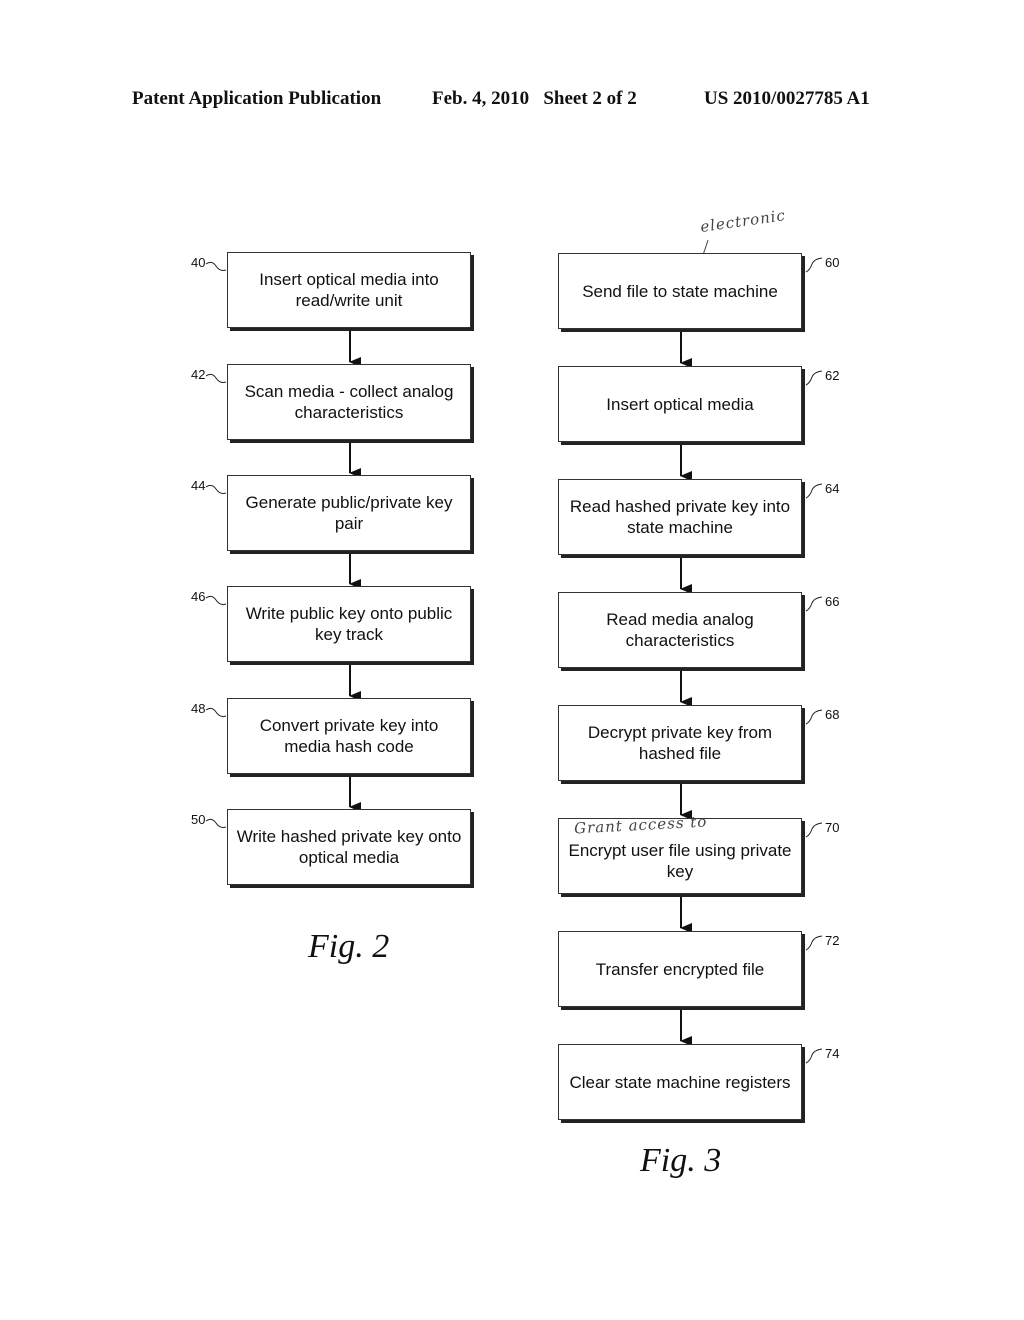 The height and width of the screenshot is (1320, 1024). I want to click on fig2-caption: Fig. 2, so click(349, 946).